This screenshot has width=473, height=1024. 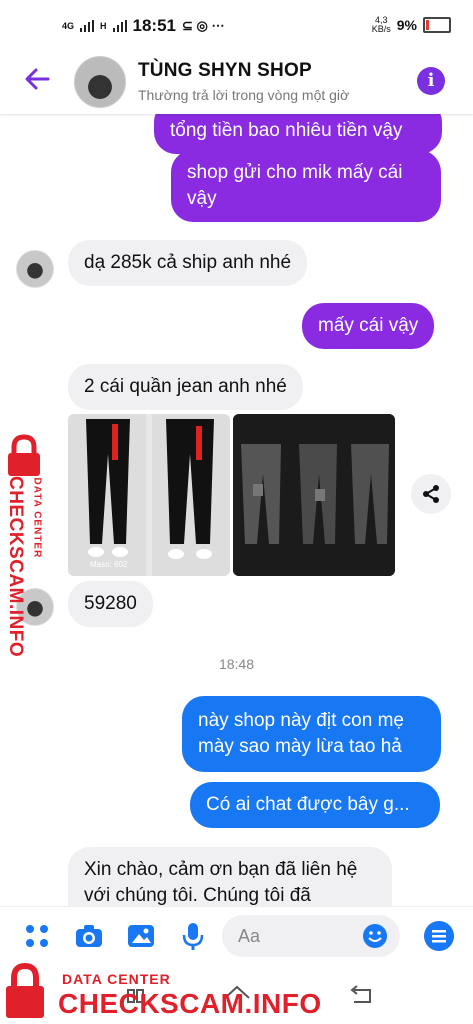 I want to click on menu-lines-icon, so click(x=439, y=936).